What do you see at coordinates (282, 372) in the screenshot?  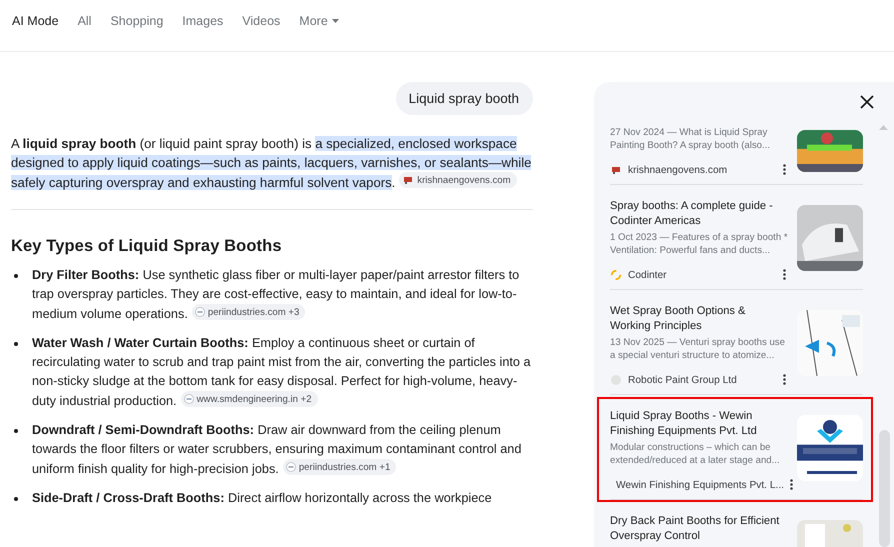 I see `list-item-text: Water Wash / Water Curtain Booths: Employ a continuous sheet or curtain of recirculating water to scrub and trap paint mist from the air, converting the particles into a non-sticky sludge at the bottom tank for easy disposal. Perfect for high-volume, heavy-duty industrial production. www.smdengineering.in +2` at bounding box center [282, 372].